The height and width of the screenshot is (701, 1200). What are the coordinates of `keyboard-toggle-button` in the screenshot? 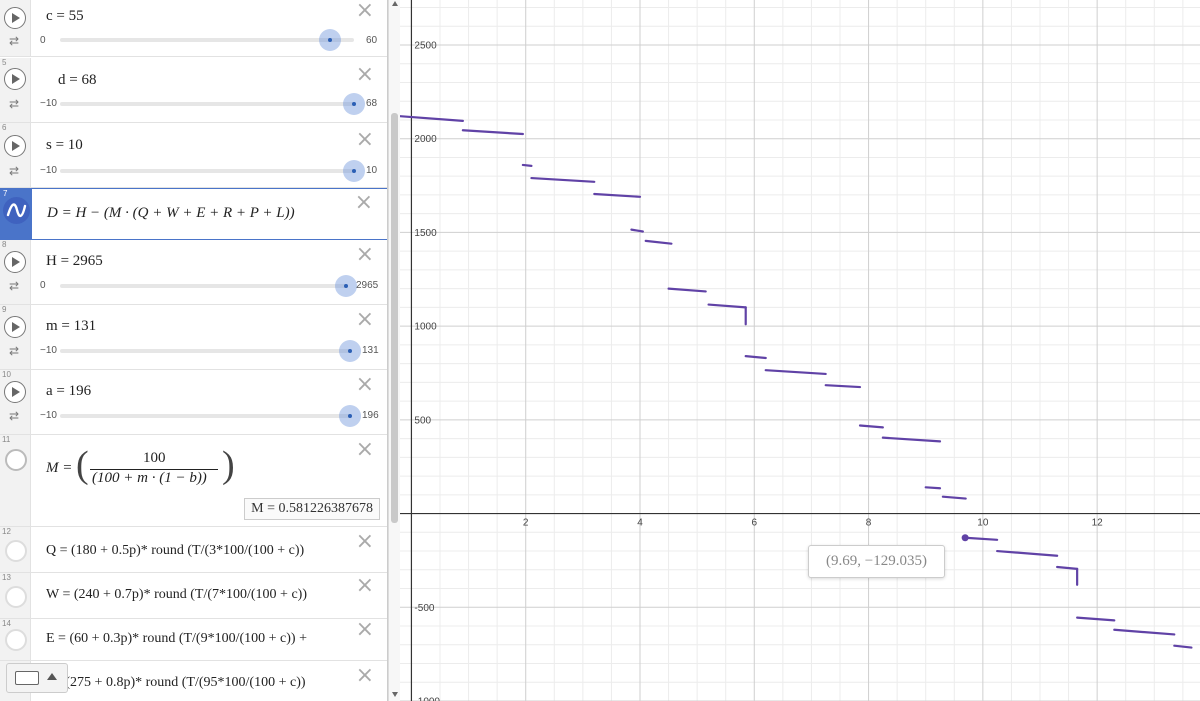 It's located at (37, 678).